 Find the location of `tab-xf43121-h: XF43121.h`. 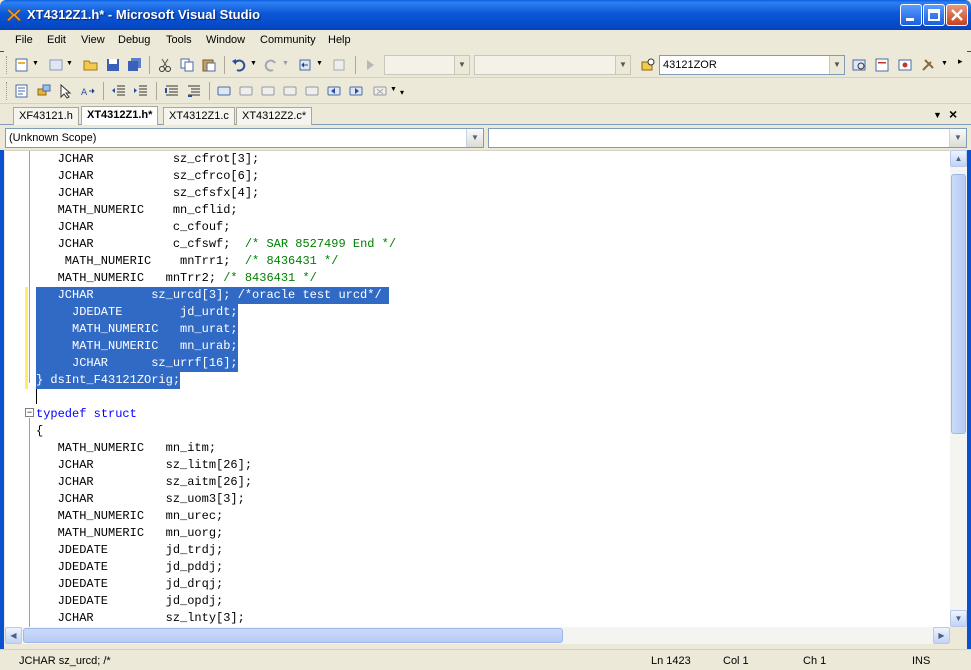

tab-xf43121-h: XF43121.h is located at coordinates (46, 116).